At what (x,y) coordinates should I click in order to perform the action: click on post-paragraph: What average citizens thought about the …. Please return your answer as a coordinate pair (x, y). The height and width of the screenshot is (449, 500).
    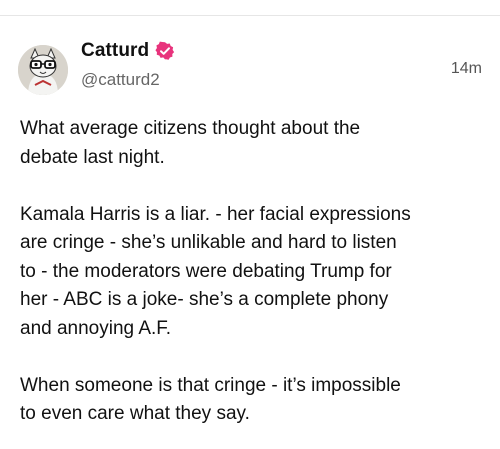
    Looking at the image, I should click on (190, 143).